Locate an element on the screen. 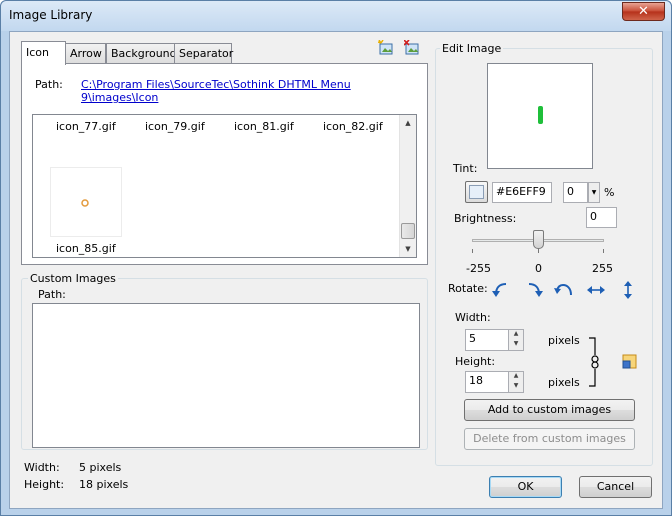 The width and height of the screenshot is (672, 516). window-title: Image Library is located at coordinates (51, 15).